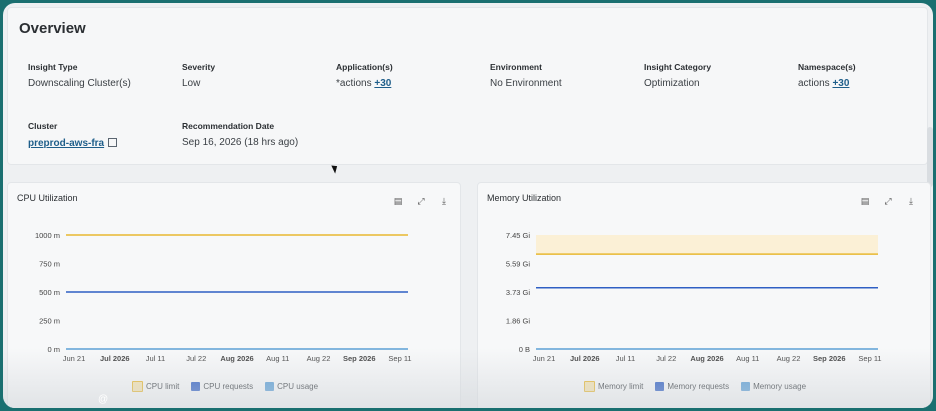 Image resolution: width=936 pixels, height=411 pixels. I want to click on field-value: actions +30, so click(827, 83).